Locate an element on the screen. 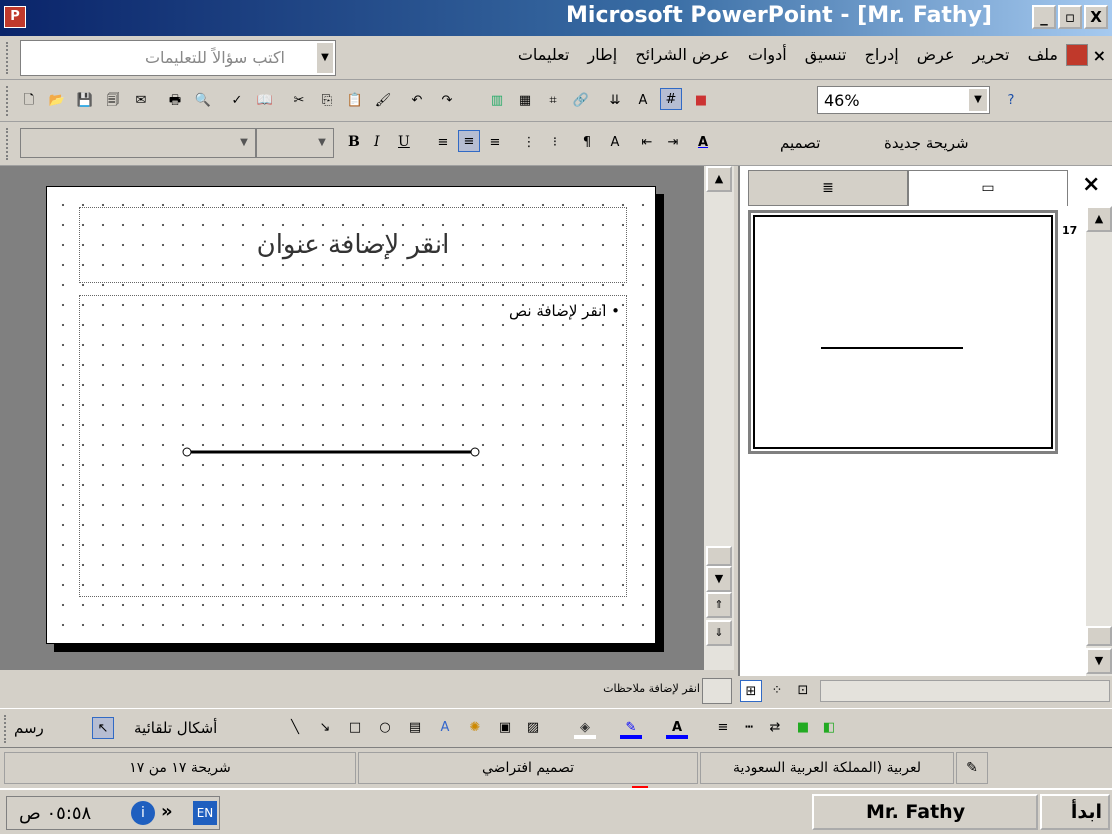 The image size is (1112, 834). close-document-button: × is located at coordinates (1099, 55).